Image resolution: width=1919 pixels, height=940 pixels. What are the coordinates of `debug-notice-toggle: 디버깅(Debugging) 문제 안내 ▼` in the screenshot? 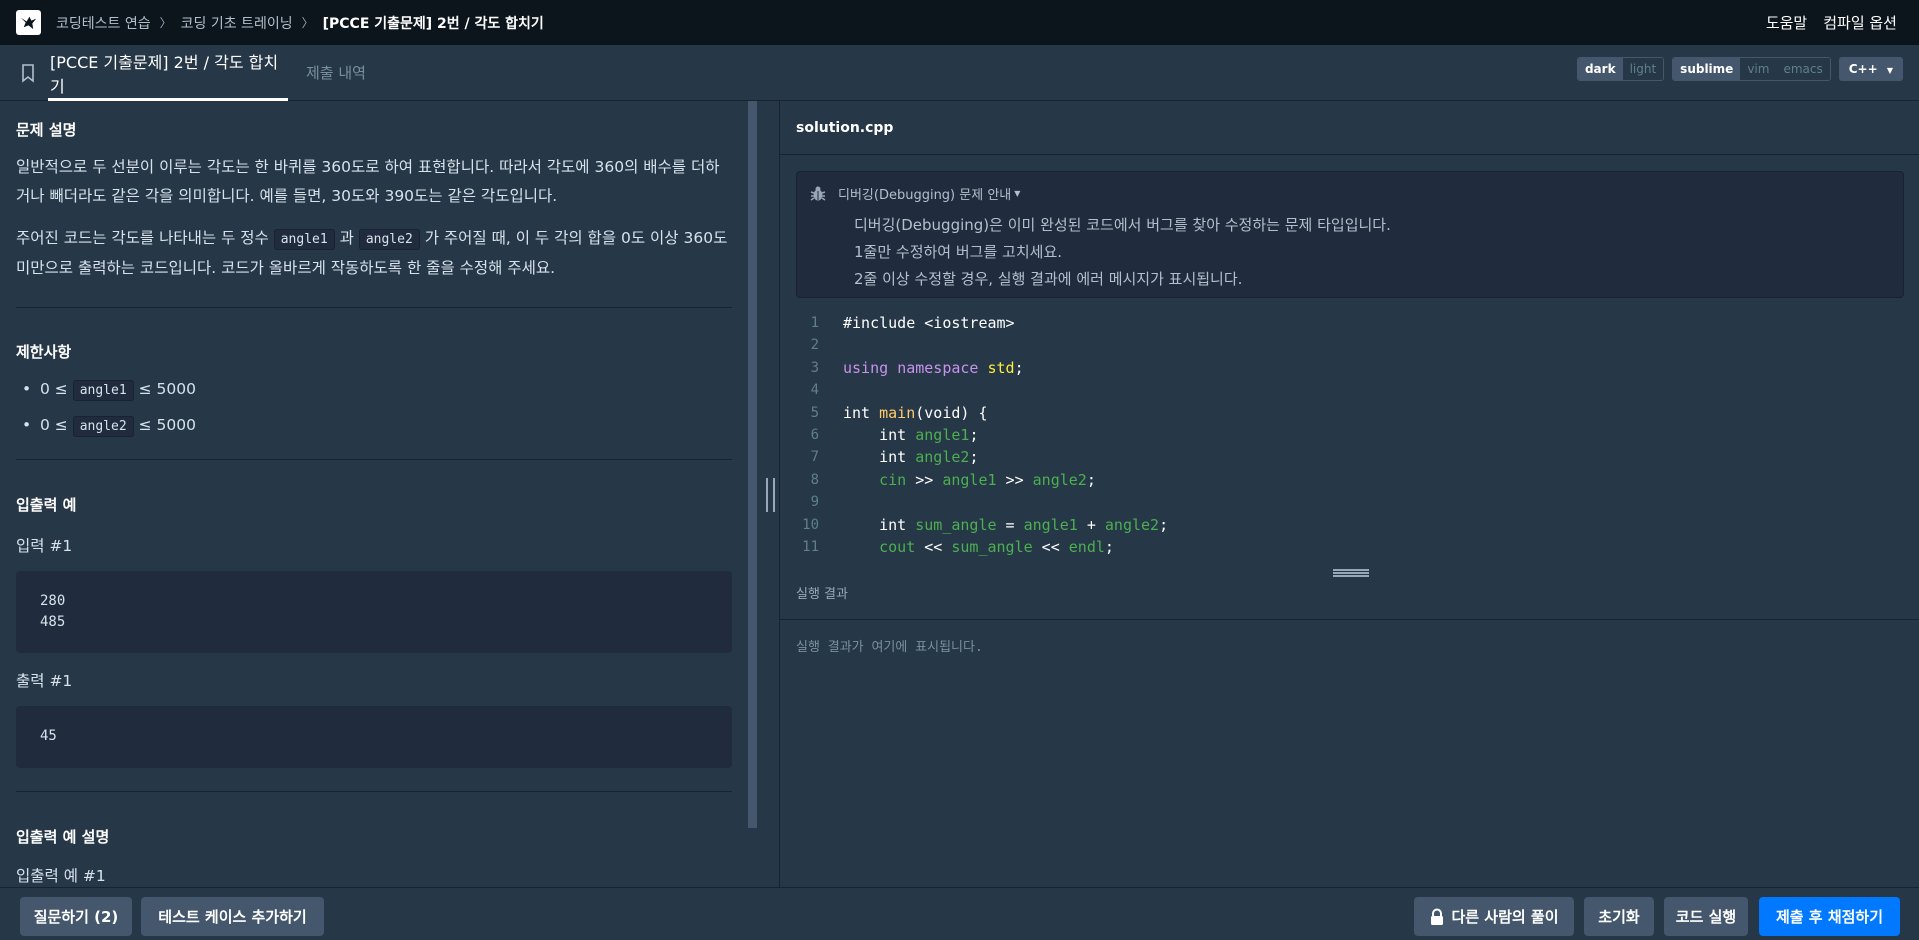 It's located at (914, 193).